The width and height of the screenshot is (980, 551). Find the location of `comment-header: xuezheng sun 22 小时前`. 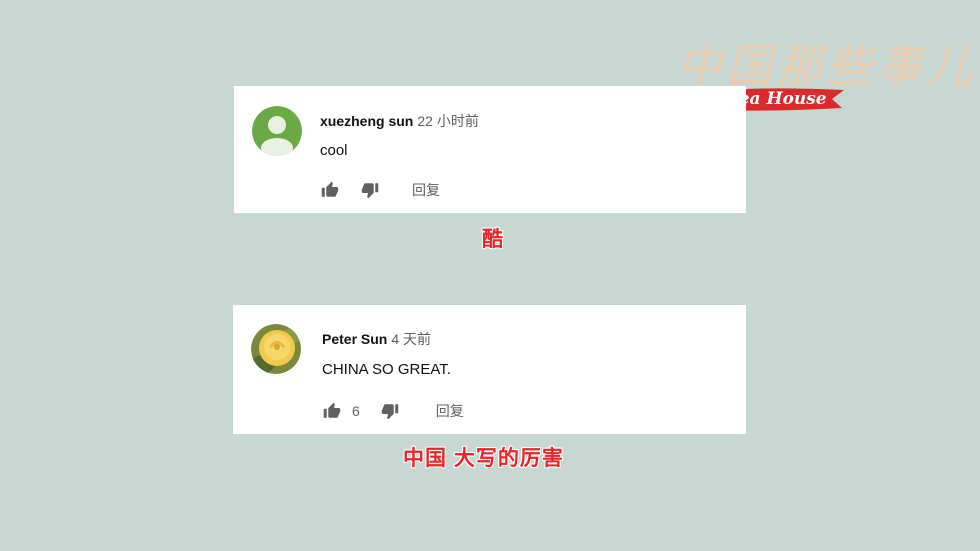

comment-header: xuezheng sun 22 小时前 is located at coordinates (399, 121).